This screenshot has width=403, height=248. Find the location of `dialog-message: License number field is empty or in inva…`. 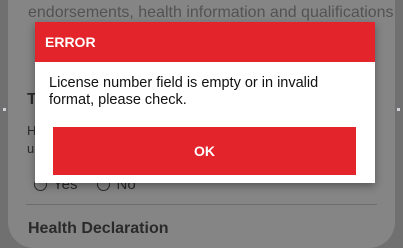

dialog-message: License number field is empty or in inva… is located at coordinates (184, 91).